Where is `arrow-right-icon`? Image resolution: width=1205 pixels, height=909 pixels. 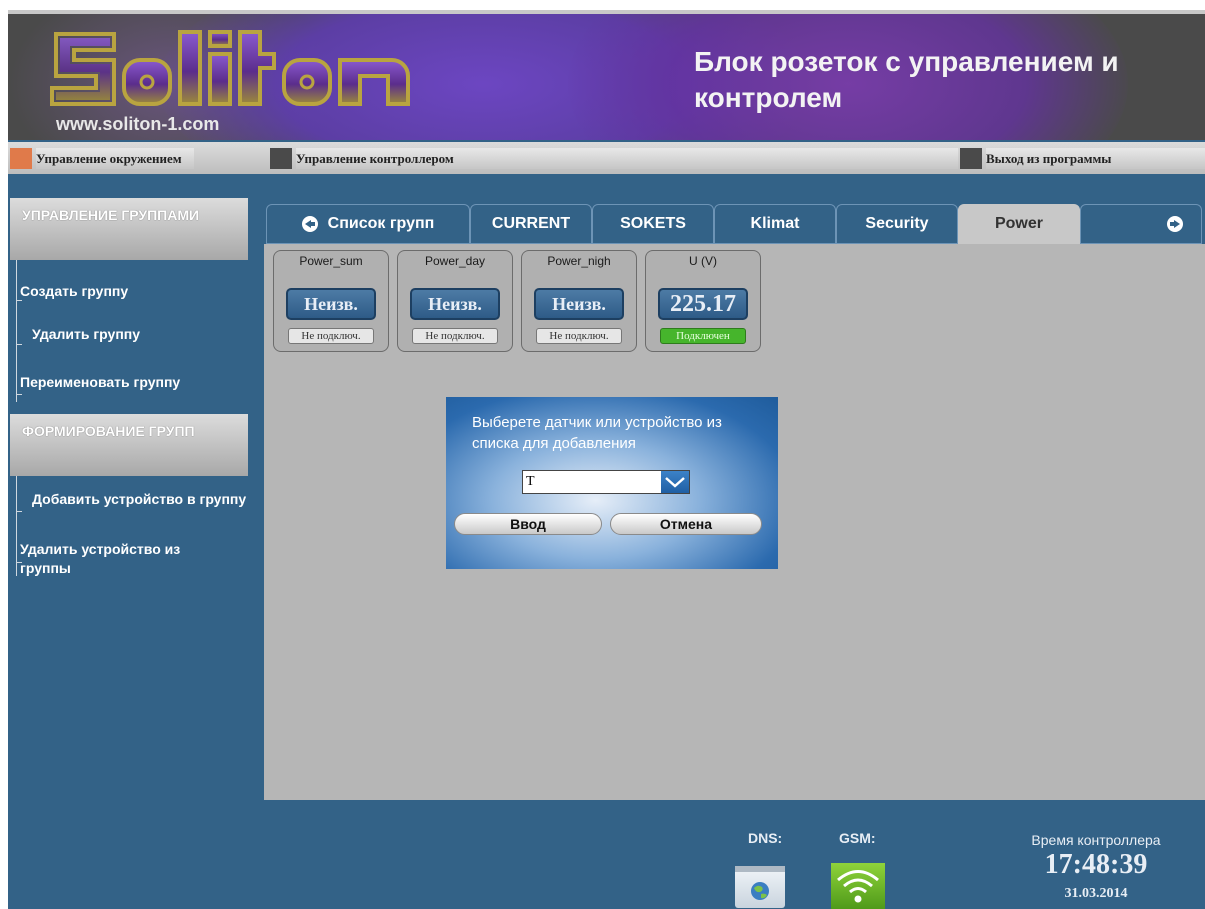
arrow-right-icon is located at coordinates (1175, 224).